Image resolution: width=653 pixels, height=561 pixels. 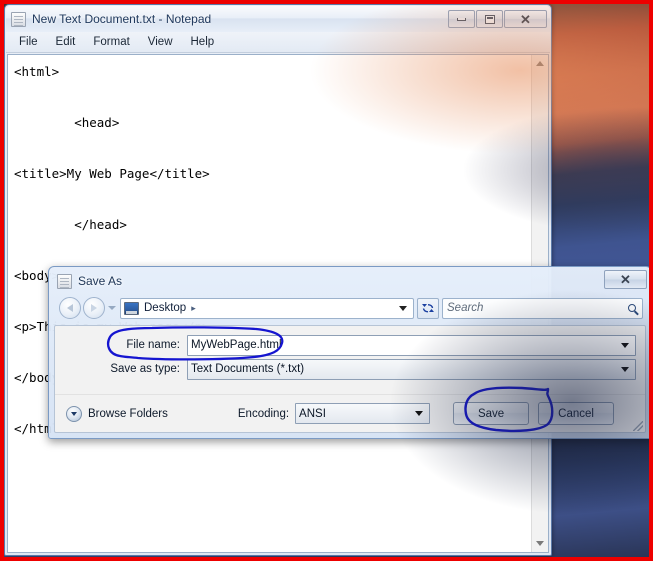 I want to click on refresh-icon, so click(x=428, y=307).